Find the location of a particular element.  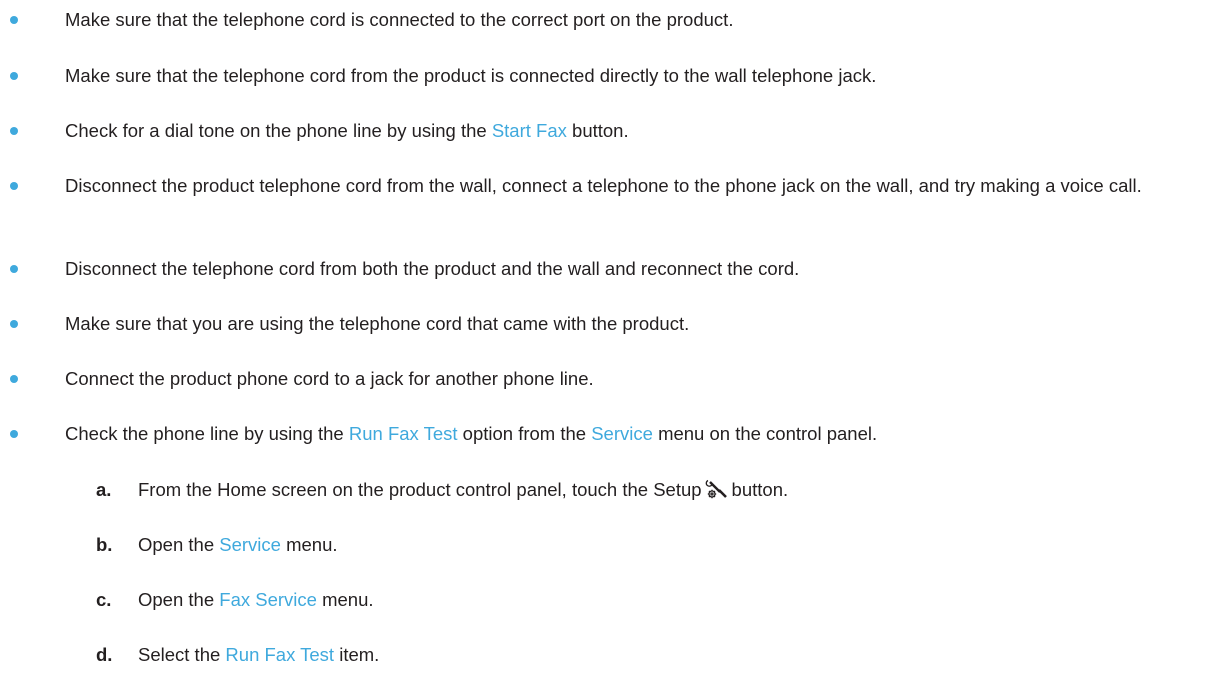

step-text: Open the Service menu. is located at coordinates (238, 545).